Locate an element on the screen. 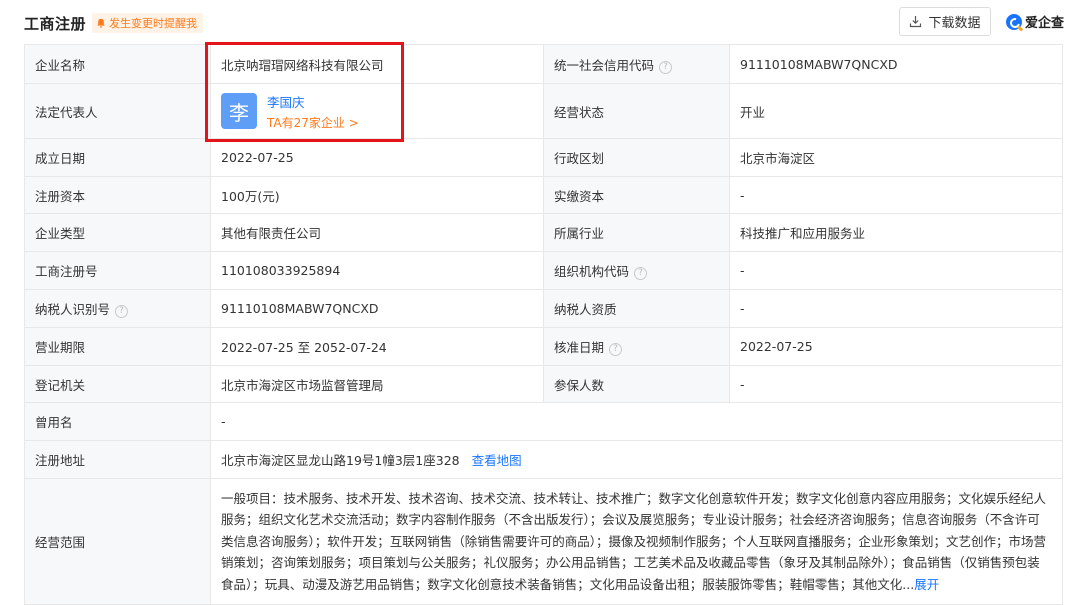 The image size is (1080, 605). business-status-value: 开业 is located at coordinates (896, 111).